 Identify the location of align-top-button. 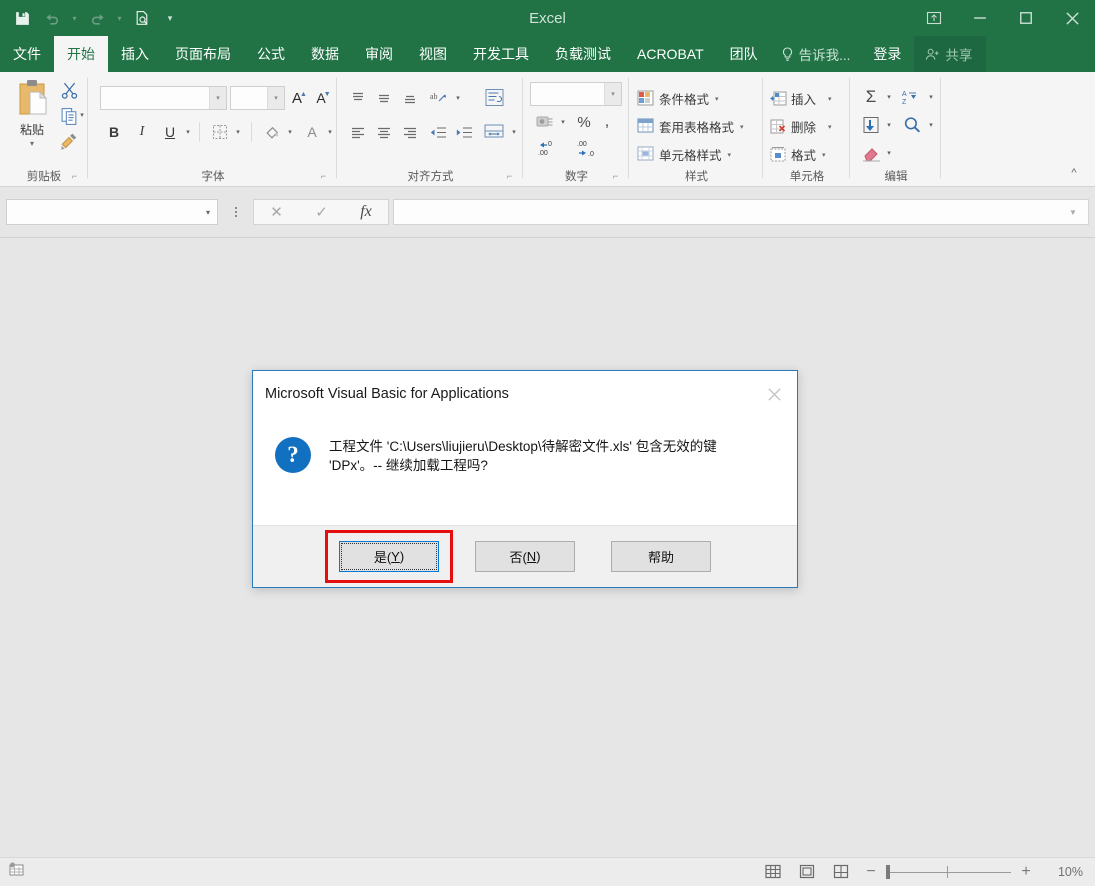
(358, 98).